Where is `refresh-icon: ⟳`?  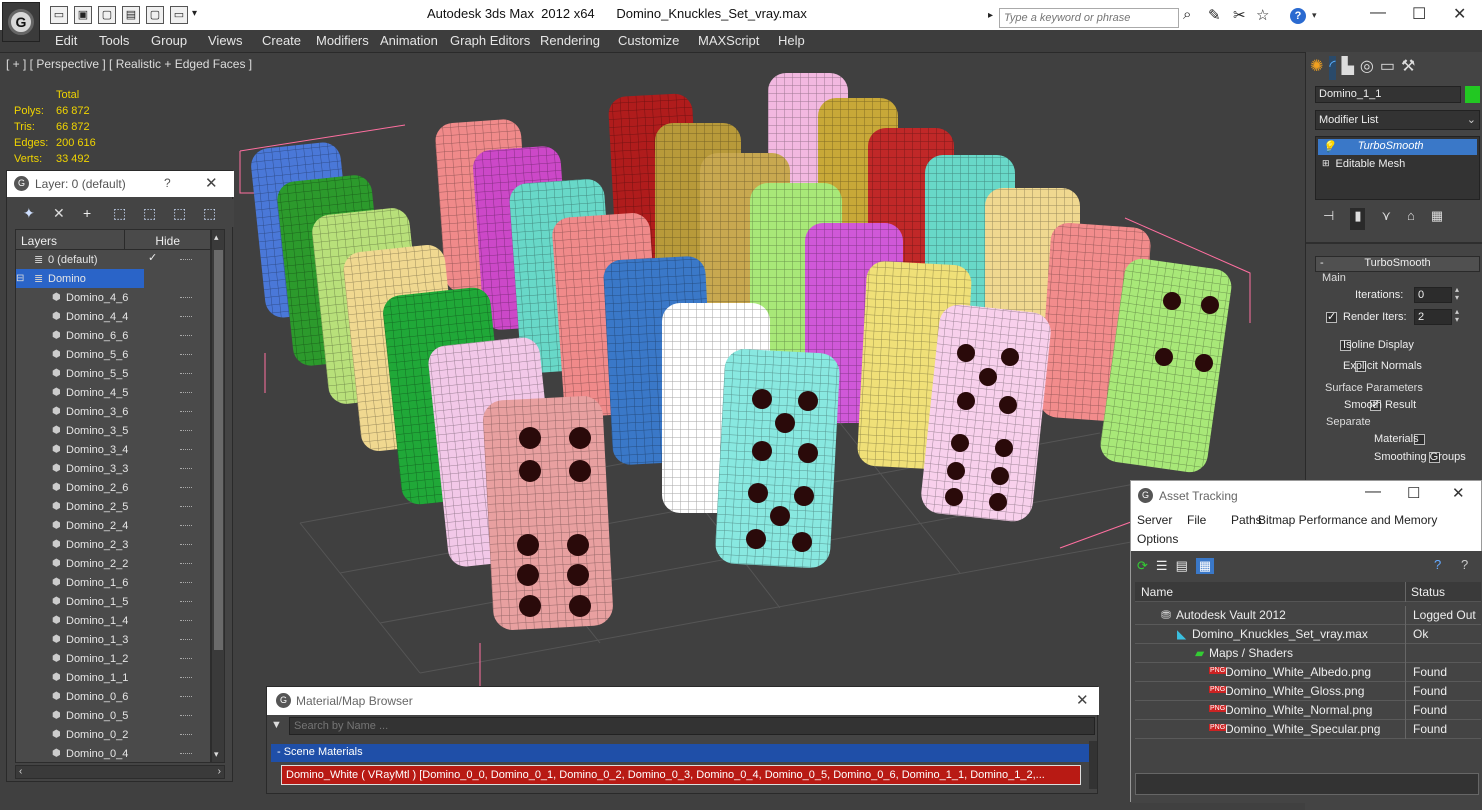 refresh-icon: ⟳ is located at coordinates (1142, 566).